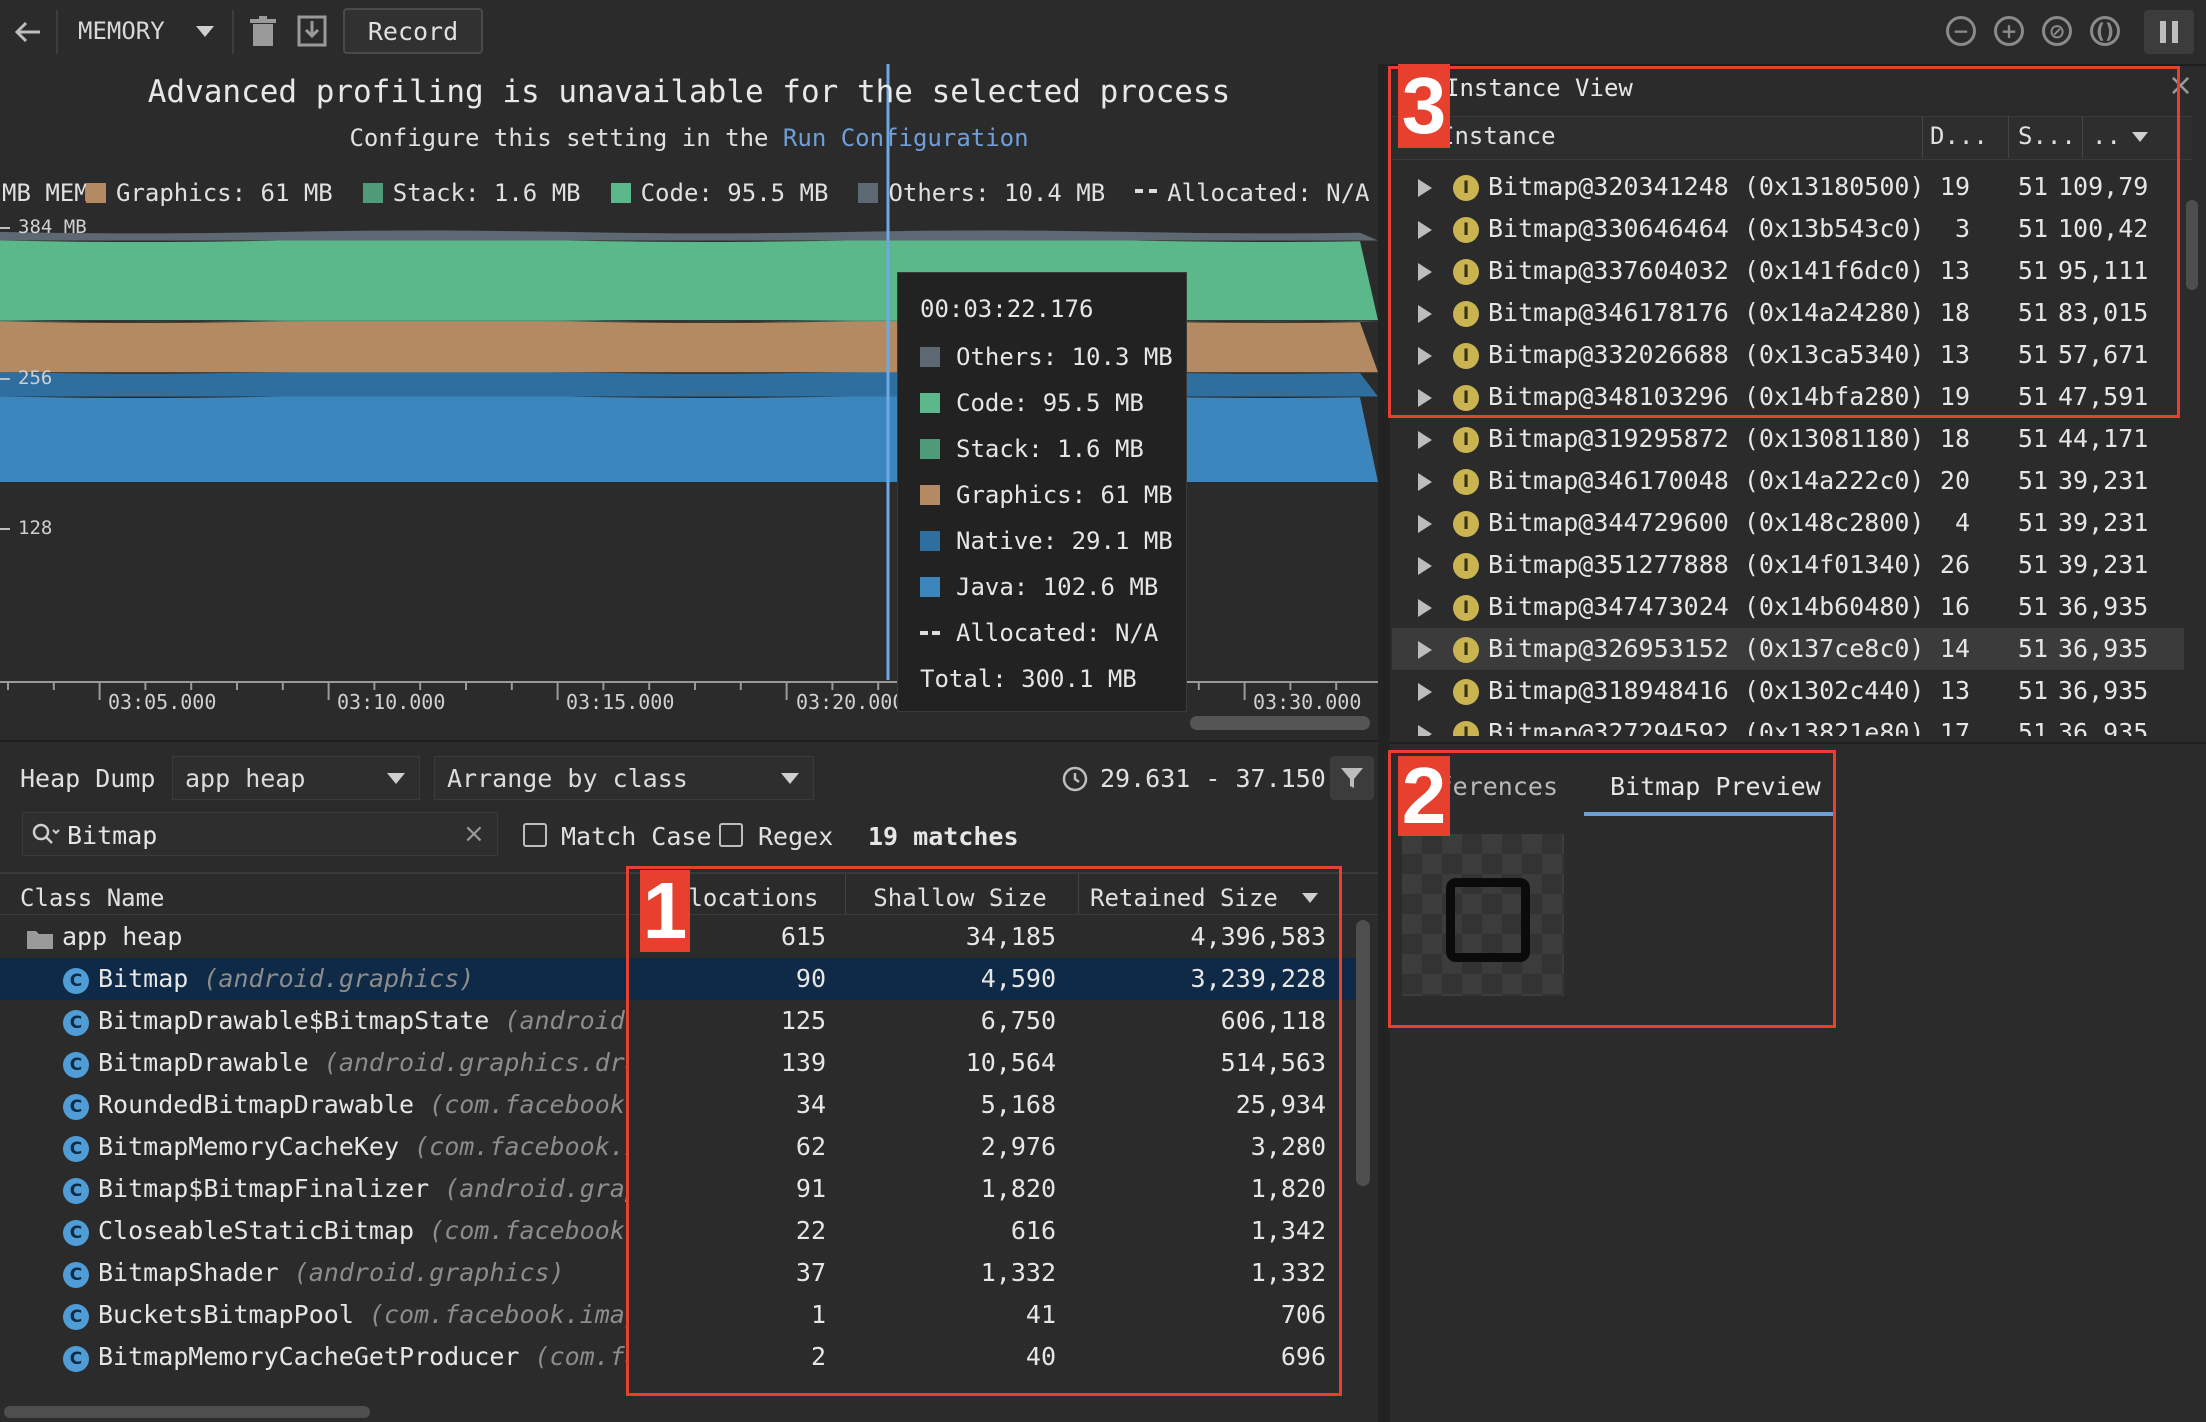 Image resolution: width=2206 pixels, height=1422 pixels. I want to click on class-name: BitmapDrawable, so click(203, 1062).